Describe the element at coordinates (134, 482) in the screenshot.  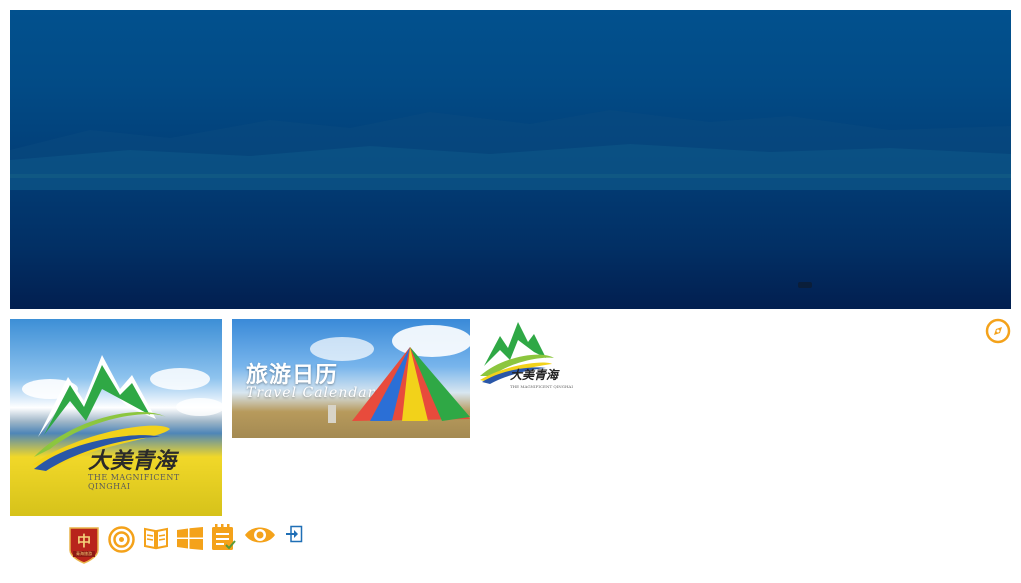
I see `logo-tile-brand-en: THE MAGNIFICENT QINGHAI` at that location.